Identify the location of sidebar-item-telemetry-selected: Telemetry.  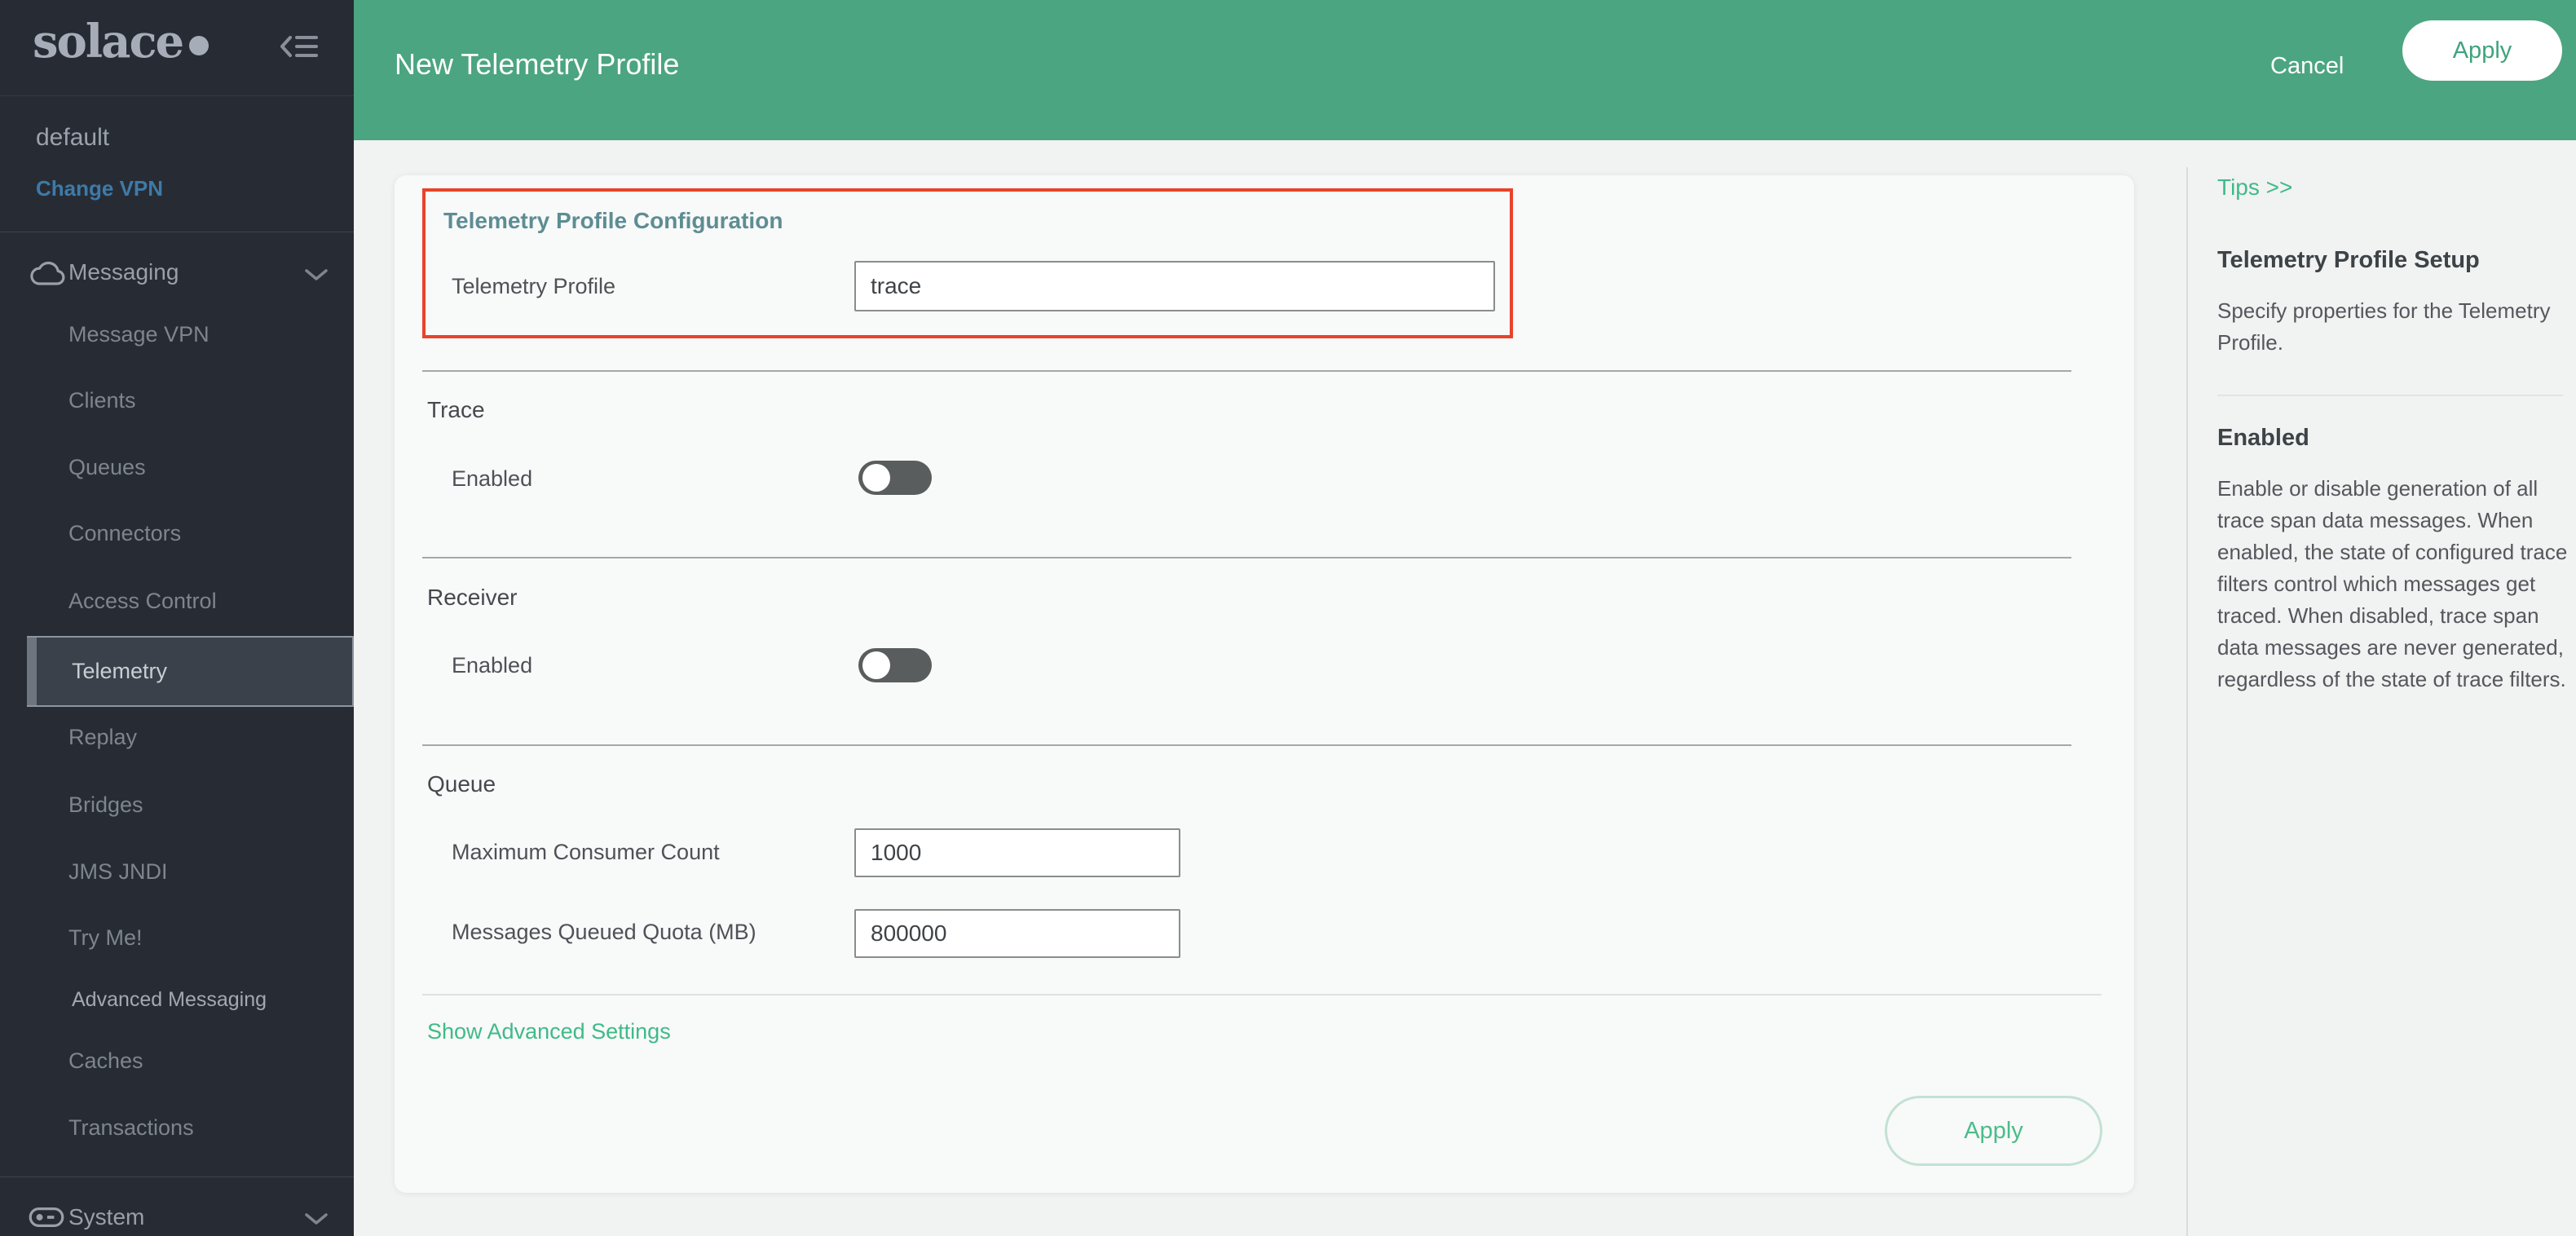
(190, 671).